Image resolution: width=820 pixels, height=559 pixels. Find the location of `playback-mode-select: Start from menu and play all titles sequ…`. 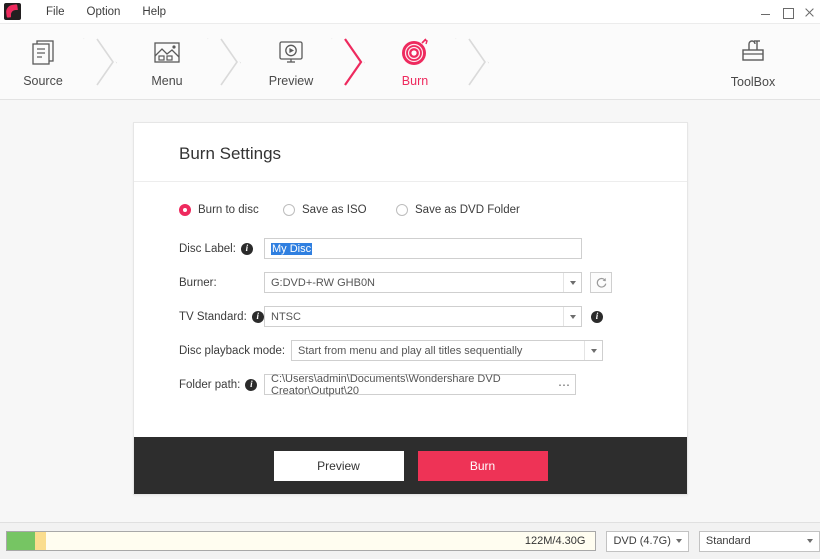

playback-mode-select: Start from menu and play all titles sequ… is located at coordinates (447, 350).